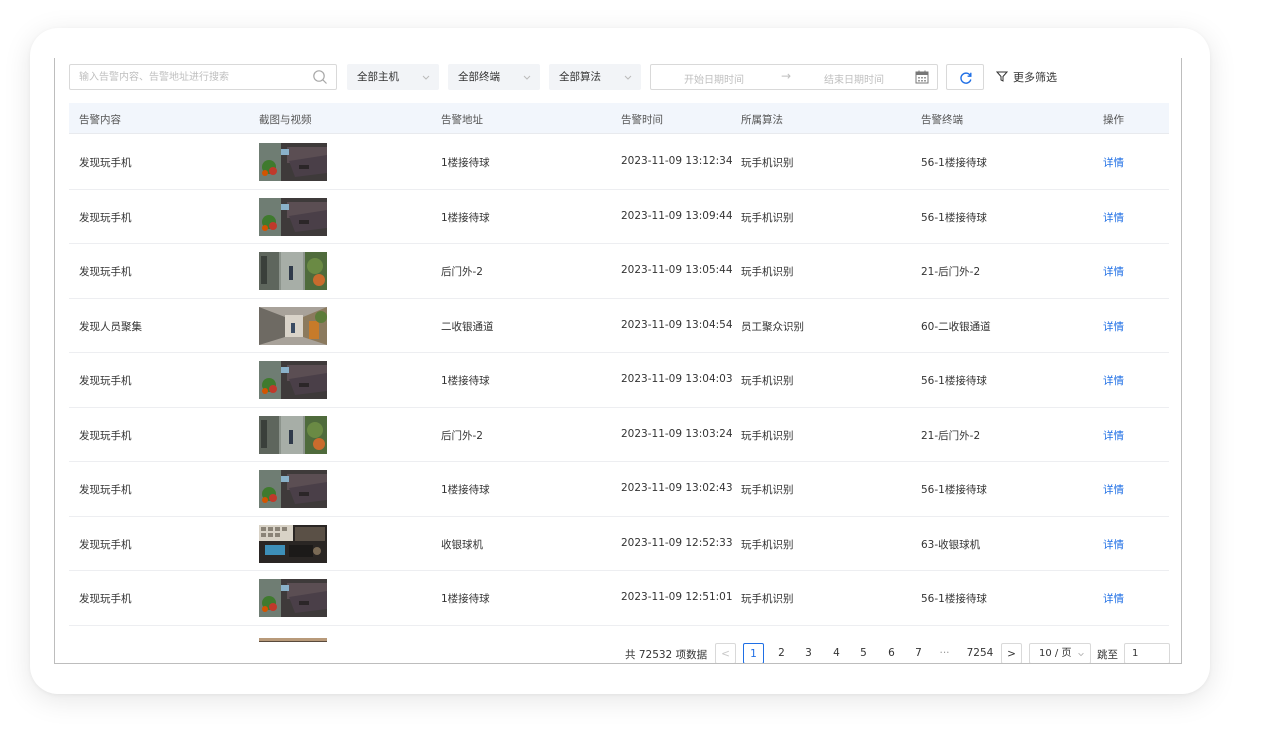 The width and height of the screenshot is (1268, 752). I want to click on host-select: 全部主机, so click(393, 77).